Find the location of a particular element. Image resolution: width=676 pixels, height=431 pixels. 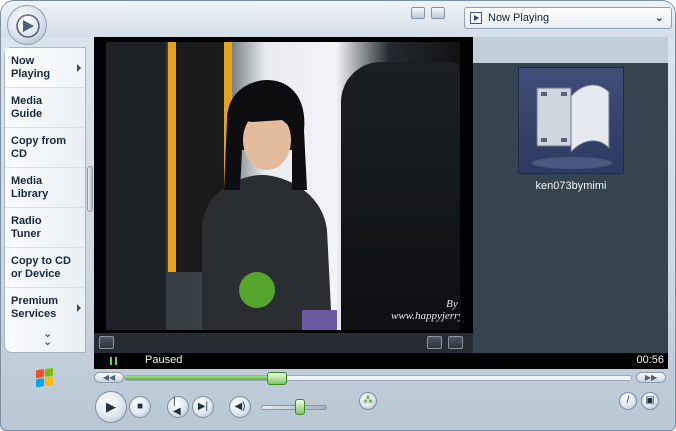

taskbar-item-premium-services: Premium Services is located at coordinates (45, 308).